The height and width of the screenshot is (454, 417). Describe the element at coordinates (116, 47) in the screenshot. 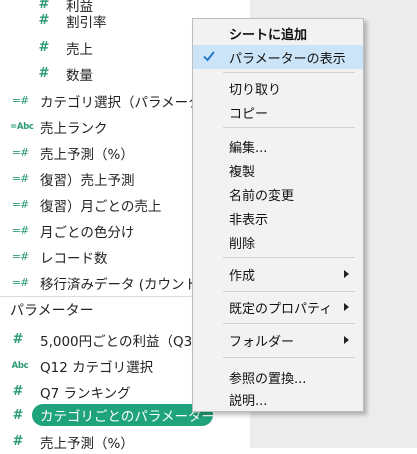

I see `field-row: # 売上` at that location.